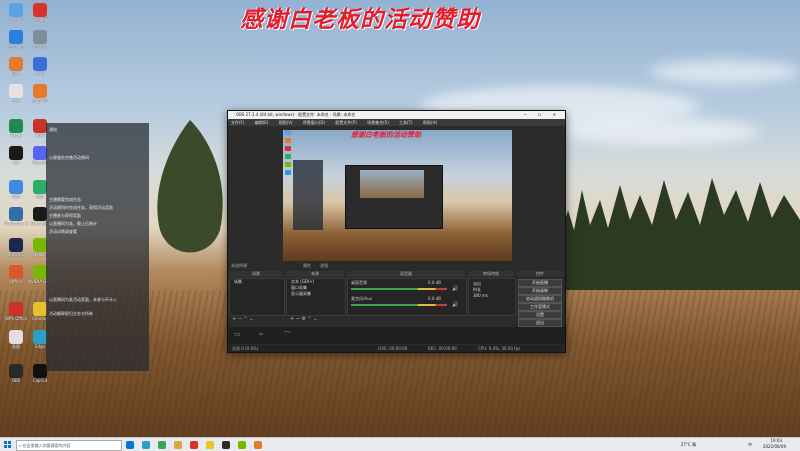  Describe the element at coordinates (69, 157) in the screenshot. I see `notification-line: 以便服务完善活动期间` at that location.